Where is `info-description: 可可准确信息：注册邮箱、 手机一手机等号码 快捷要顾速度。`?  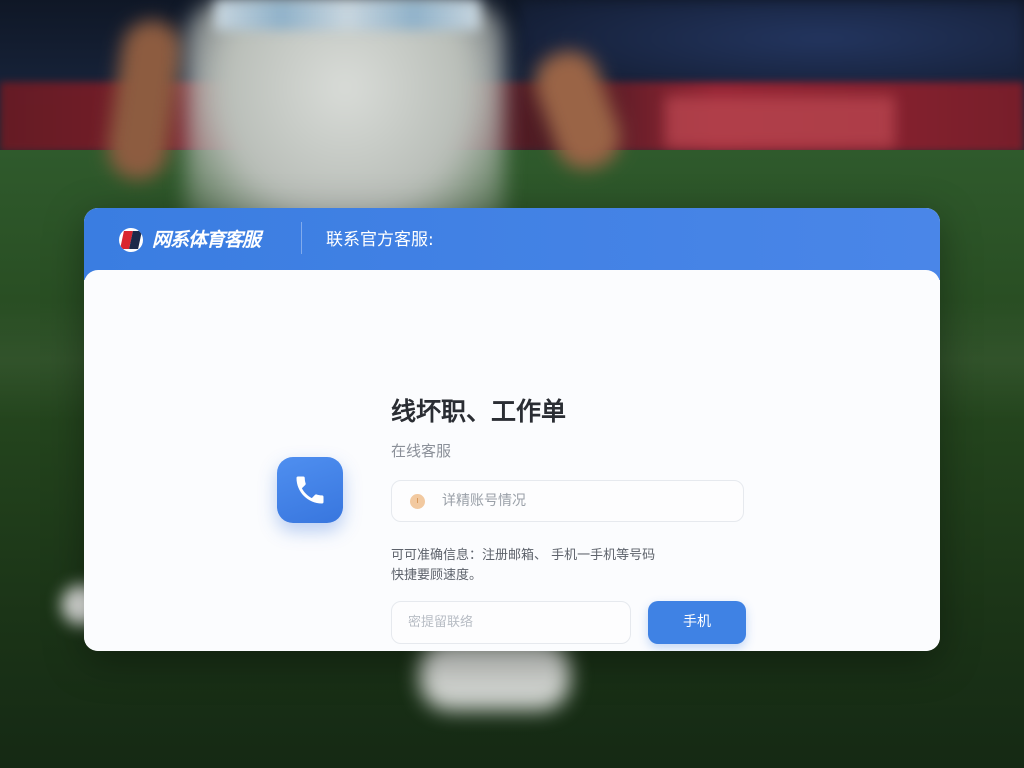
info-description: 可可准确信息：注册邮箱、 手机一手机等号码 快捷要顾速度。 is located at coordinates (571, 566).